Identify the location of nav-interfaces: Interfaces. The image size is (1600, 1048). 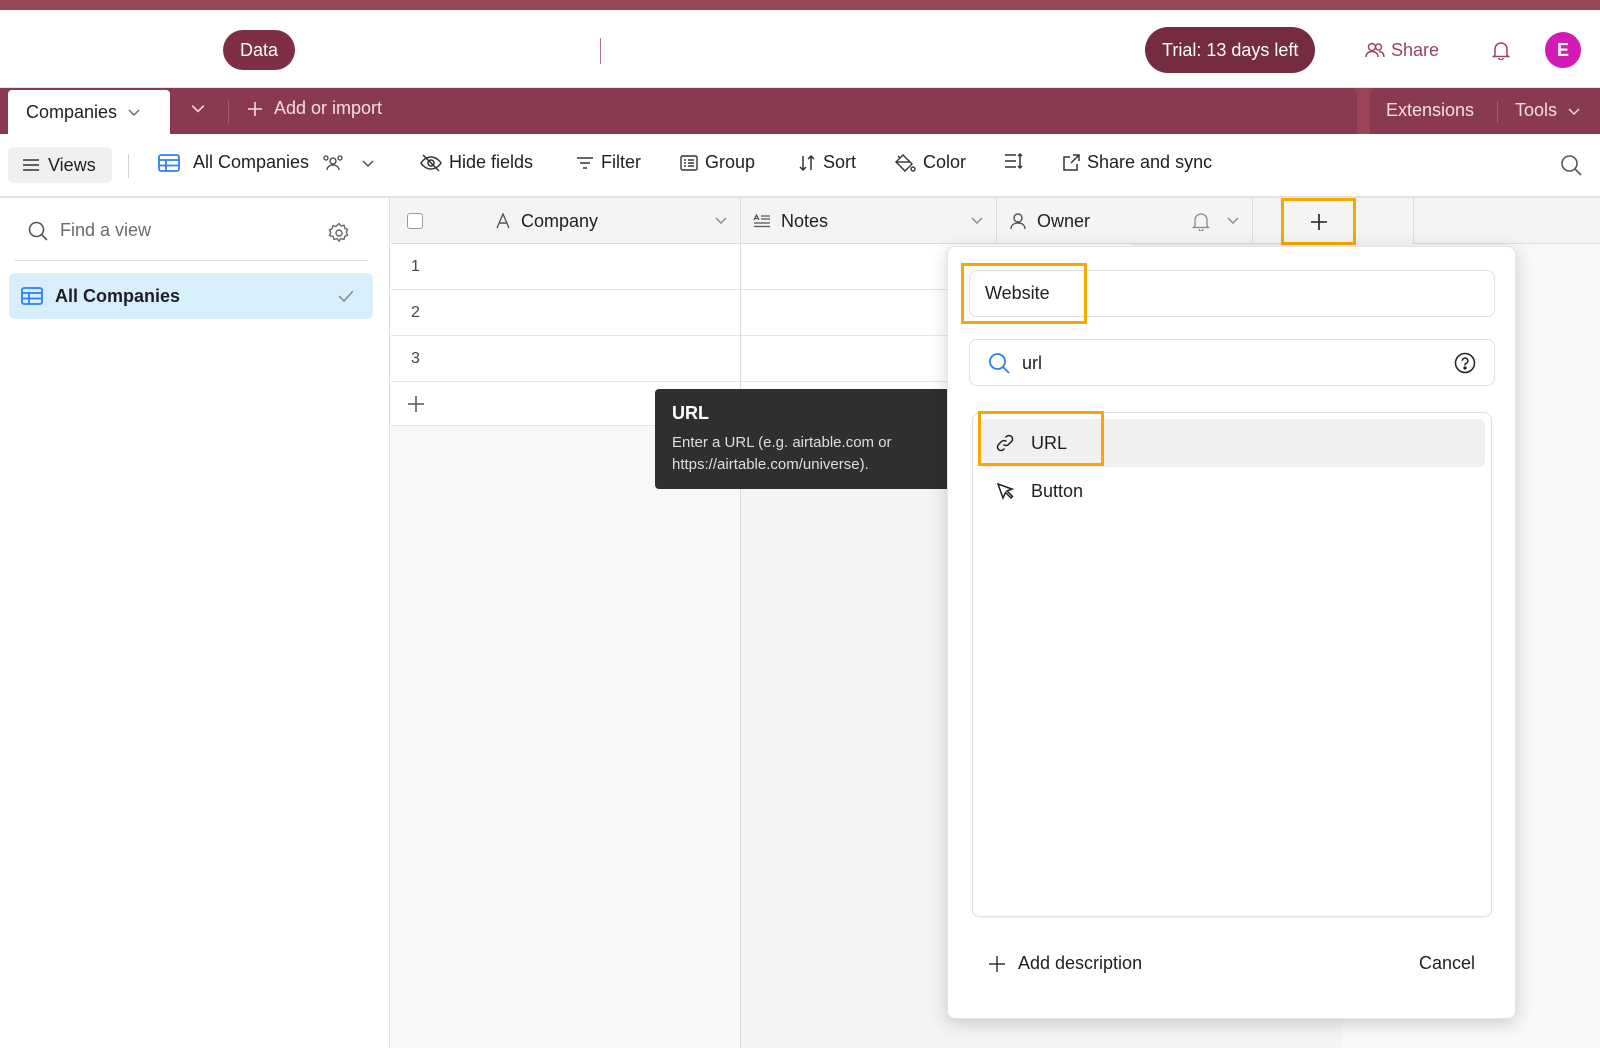
(517, 50).